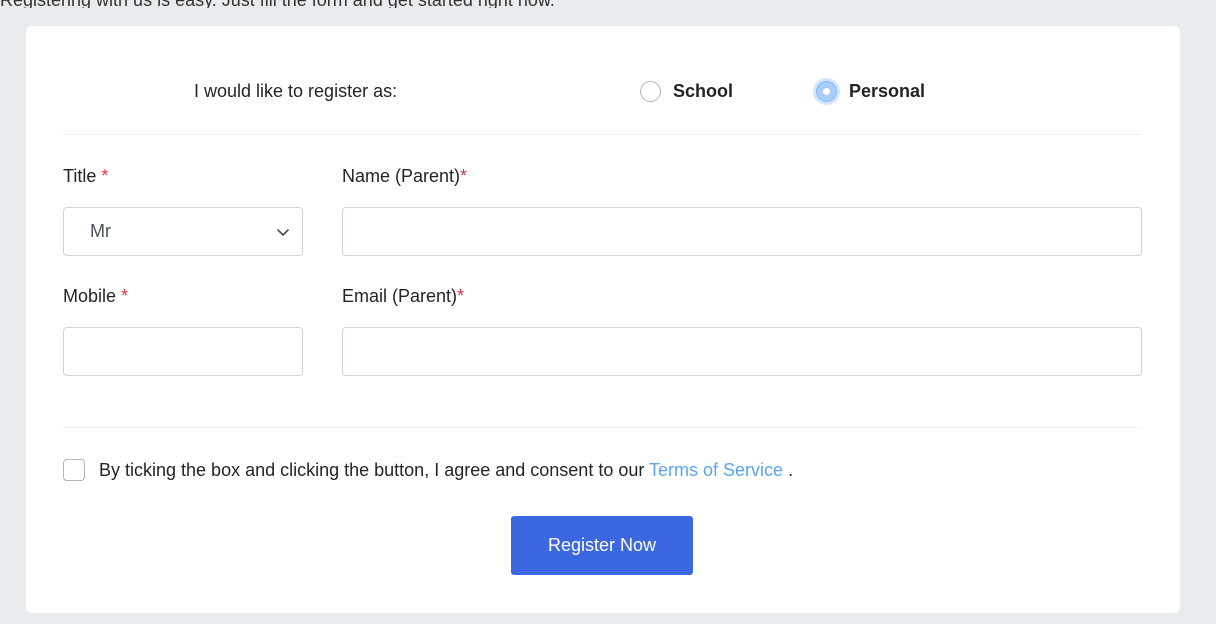 Image resolution: width=1216 pixels, height=624 pixels. Describe the element at coordinates (80, 176) in the screenshot. I see `title-label-text: Title` at that location.